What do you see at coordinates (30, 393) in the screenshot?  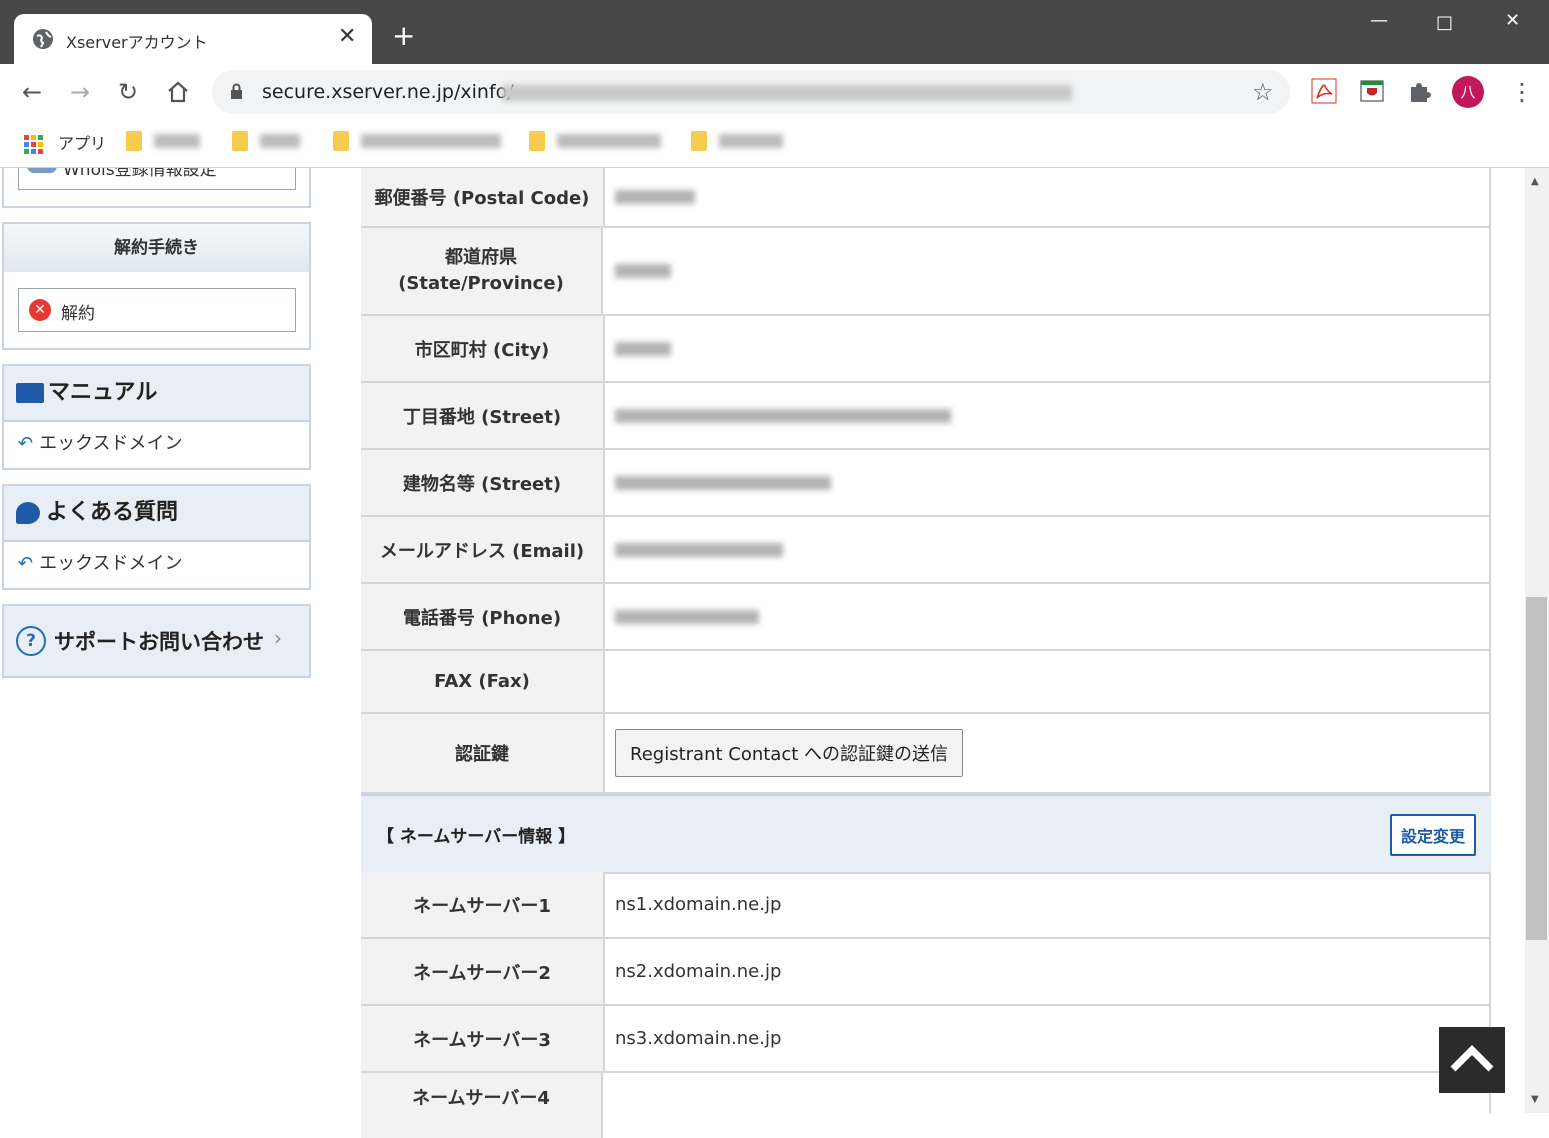 I see `book-icon` at bounding box center [30, 393].